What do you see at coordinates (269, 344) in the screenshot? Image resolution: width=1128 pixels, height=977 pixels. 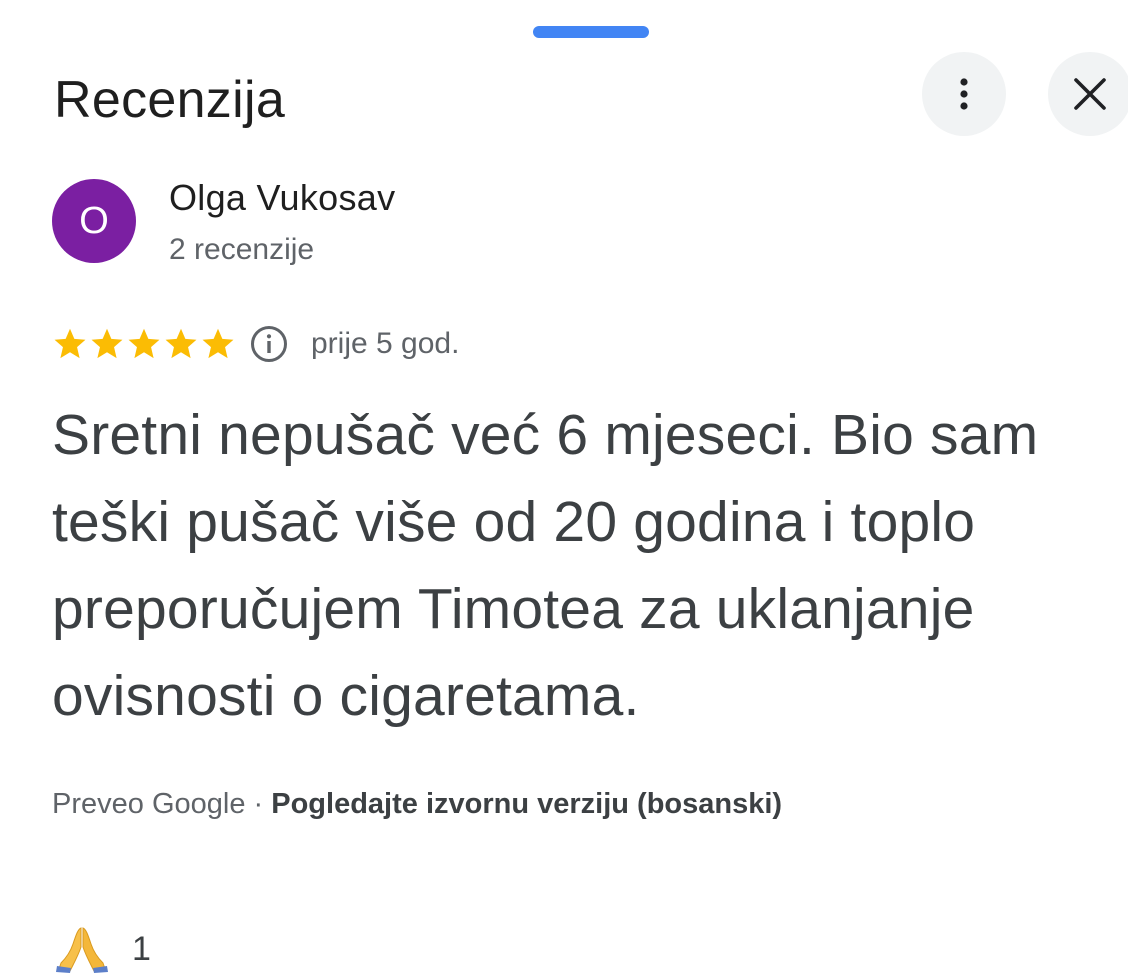 I see `info-icon` at bounding box center [269, 344].